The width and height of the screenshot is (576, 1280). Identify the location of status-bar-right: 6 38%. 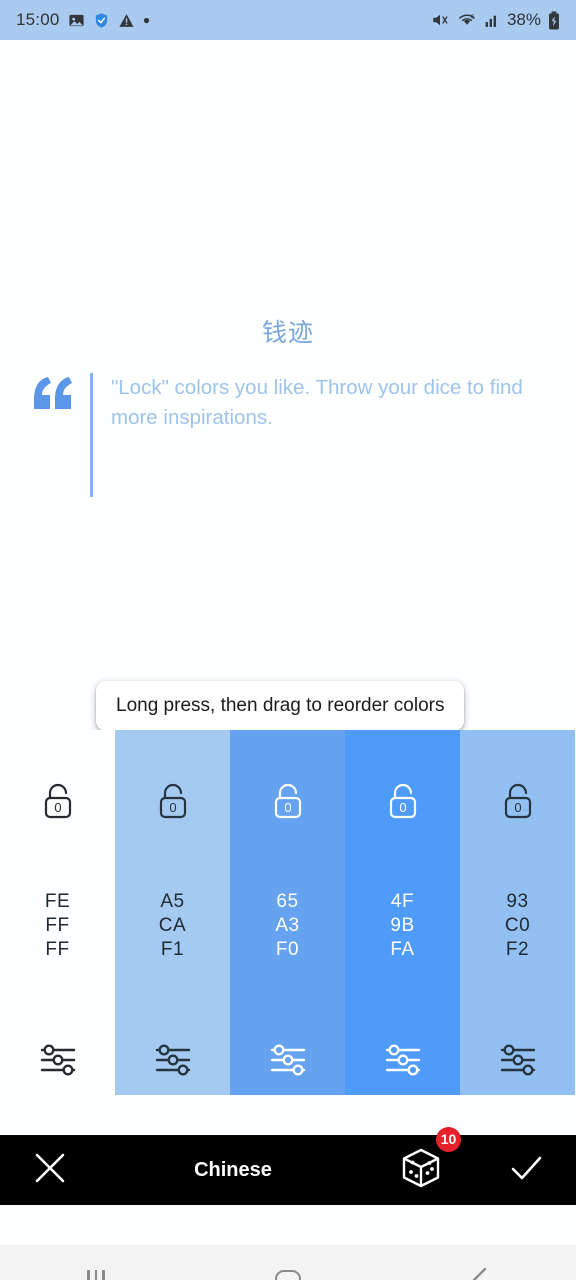
(495, 20).